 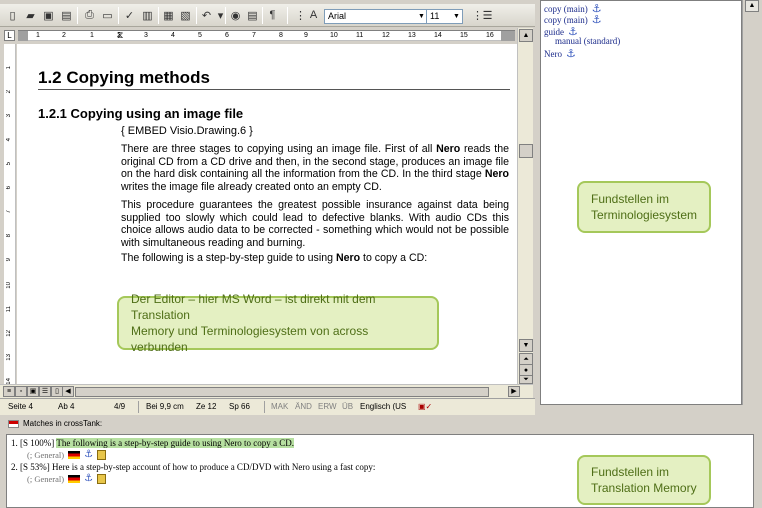 I want to click on crosstank-title: Matches in crossTank:, so click(x=63, y=423).